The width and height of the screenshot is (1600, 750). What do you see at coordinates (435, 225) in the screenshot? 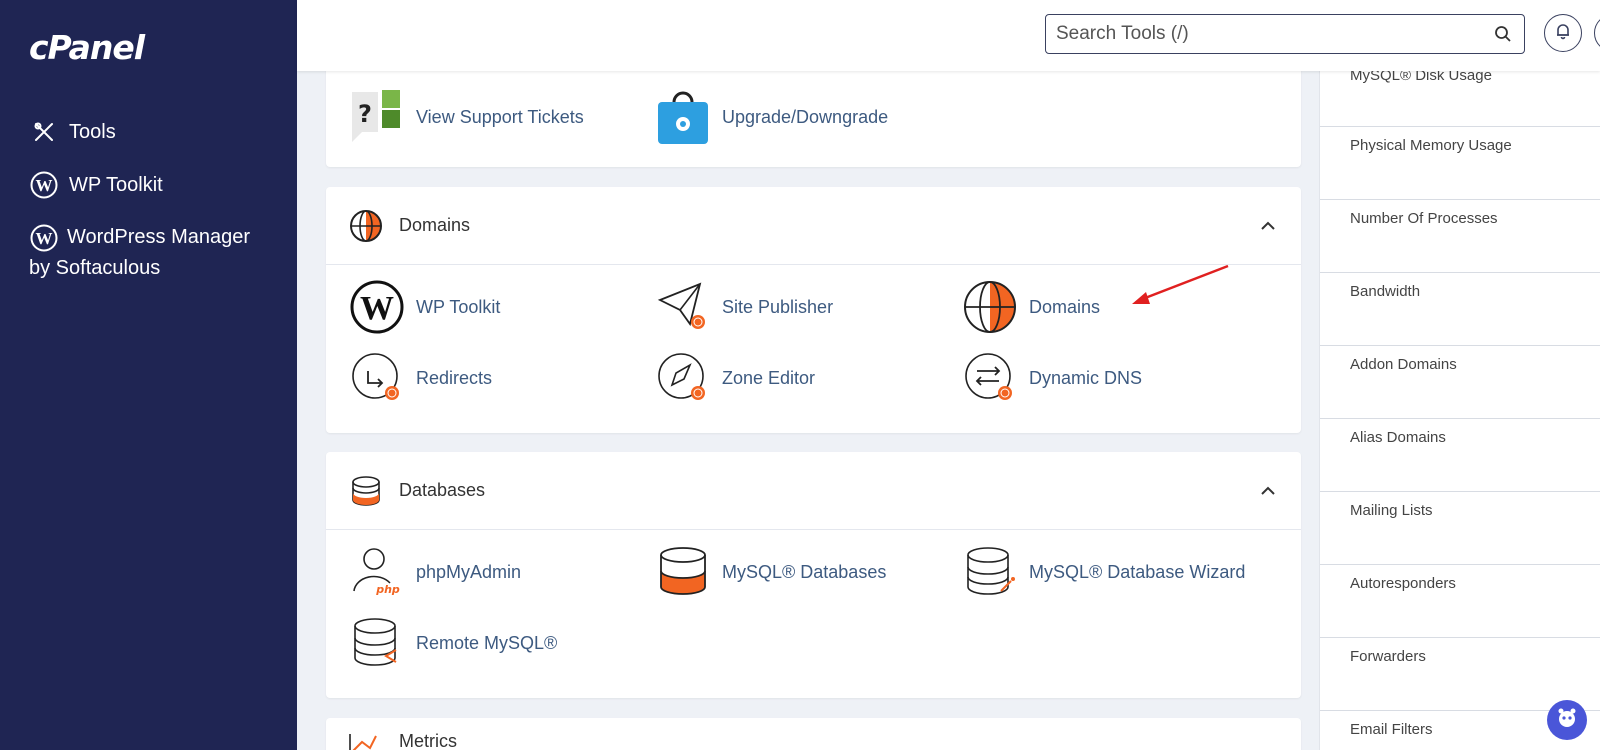
I see `section-title: Domains` at bounding box center [435, 225].